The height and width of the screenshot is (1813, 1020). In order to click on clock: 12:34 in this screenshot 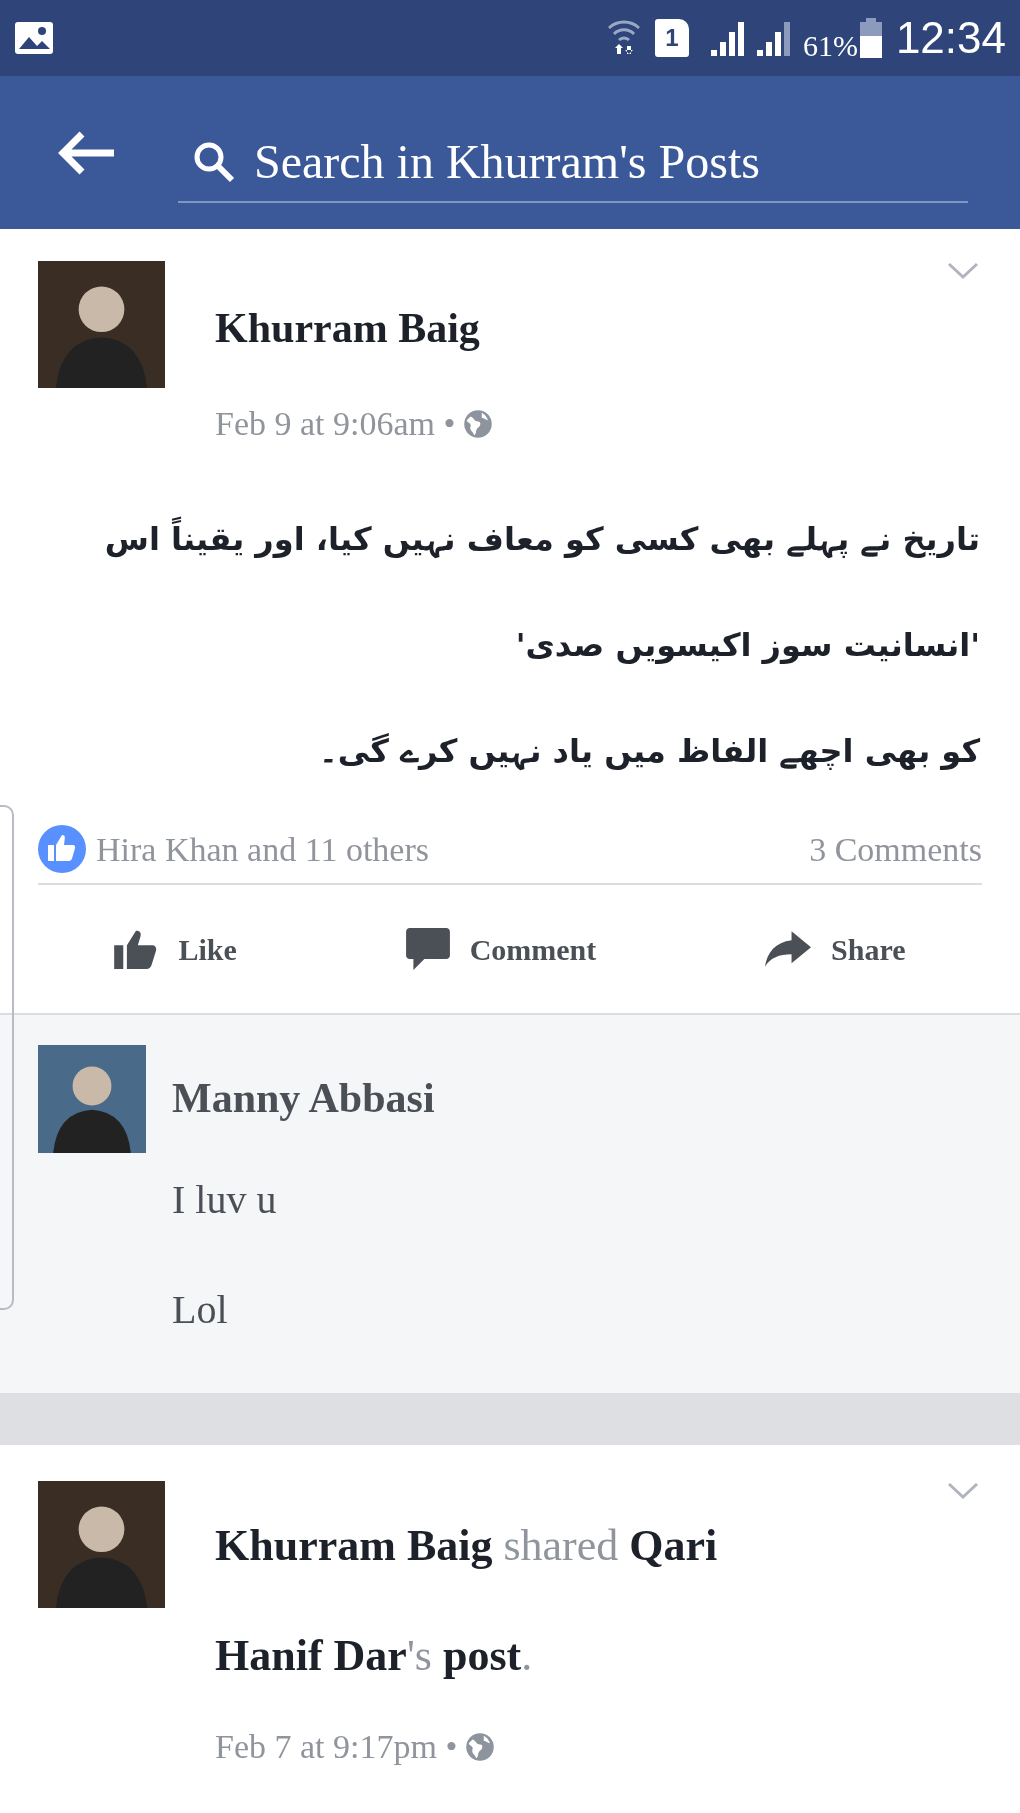, I will do `click(950, 38)`.